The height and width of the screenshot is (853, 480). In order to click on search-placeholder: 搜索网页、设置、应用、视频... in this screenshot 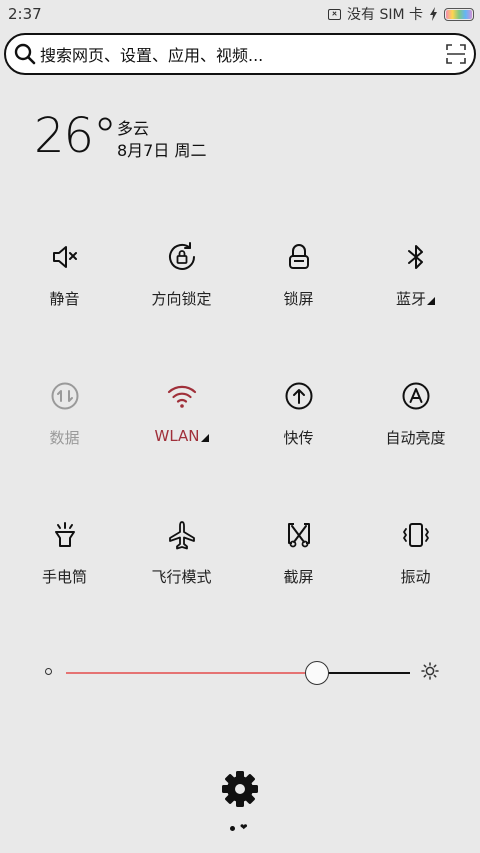, I will do `click(243, 54)`.